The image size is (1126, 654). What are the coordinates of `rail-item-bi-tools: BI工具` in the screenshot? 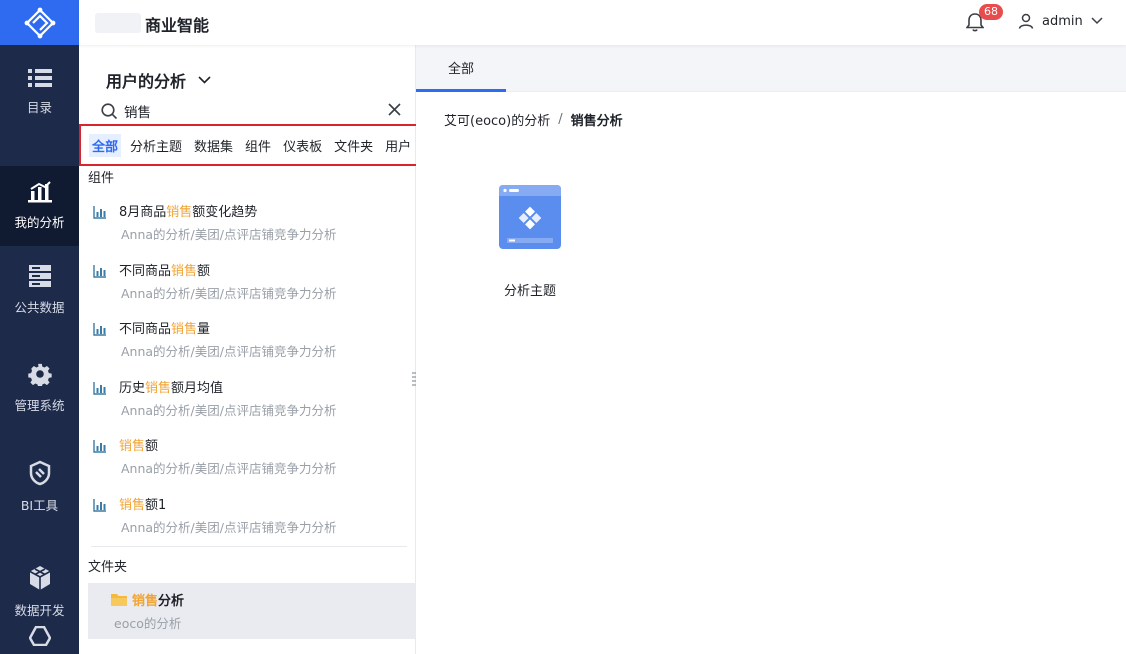 It's located at (39, 487).